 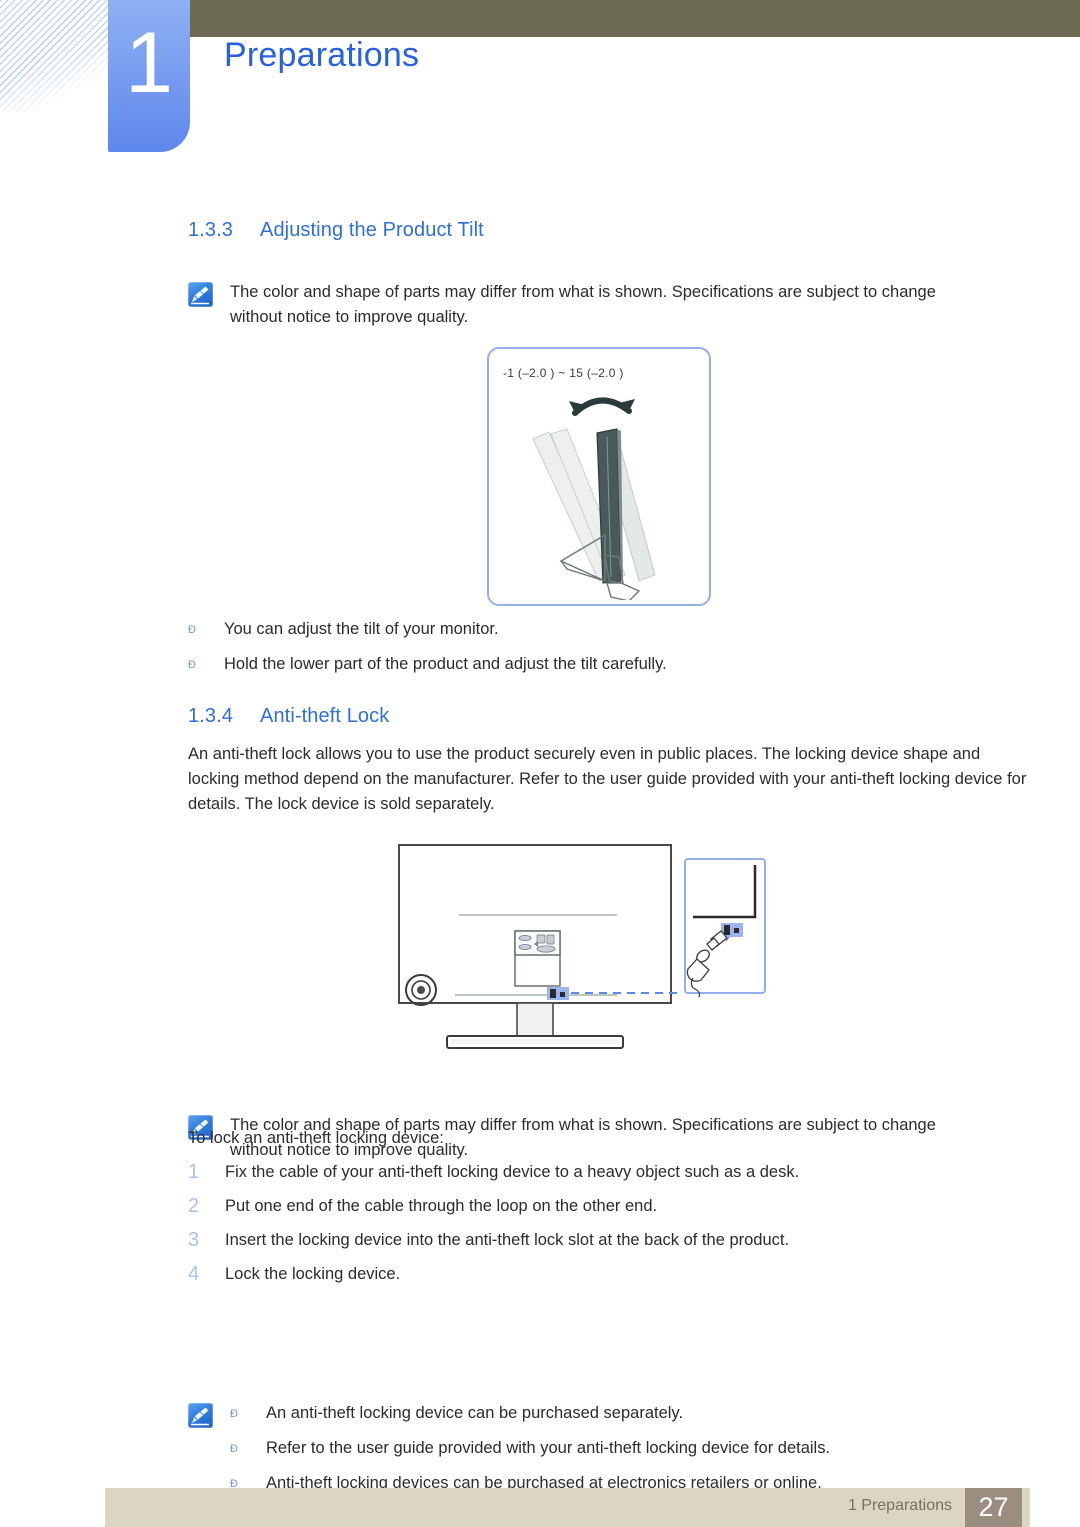 I want to click on header-olive-bar, so click(x=634, y=18).